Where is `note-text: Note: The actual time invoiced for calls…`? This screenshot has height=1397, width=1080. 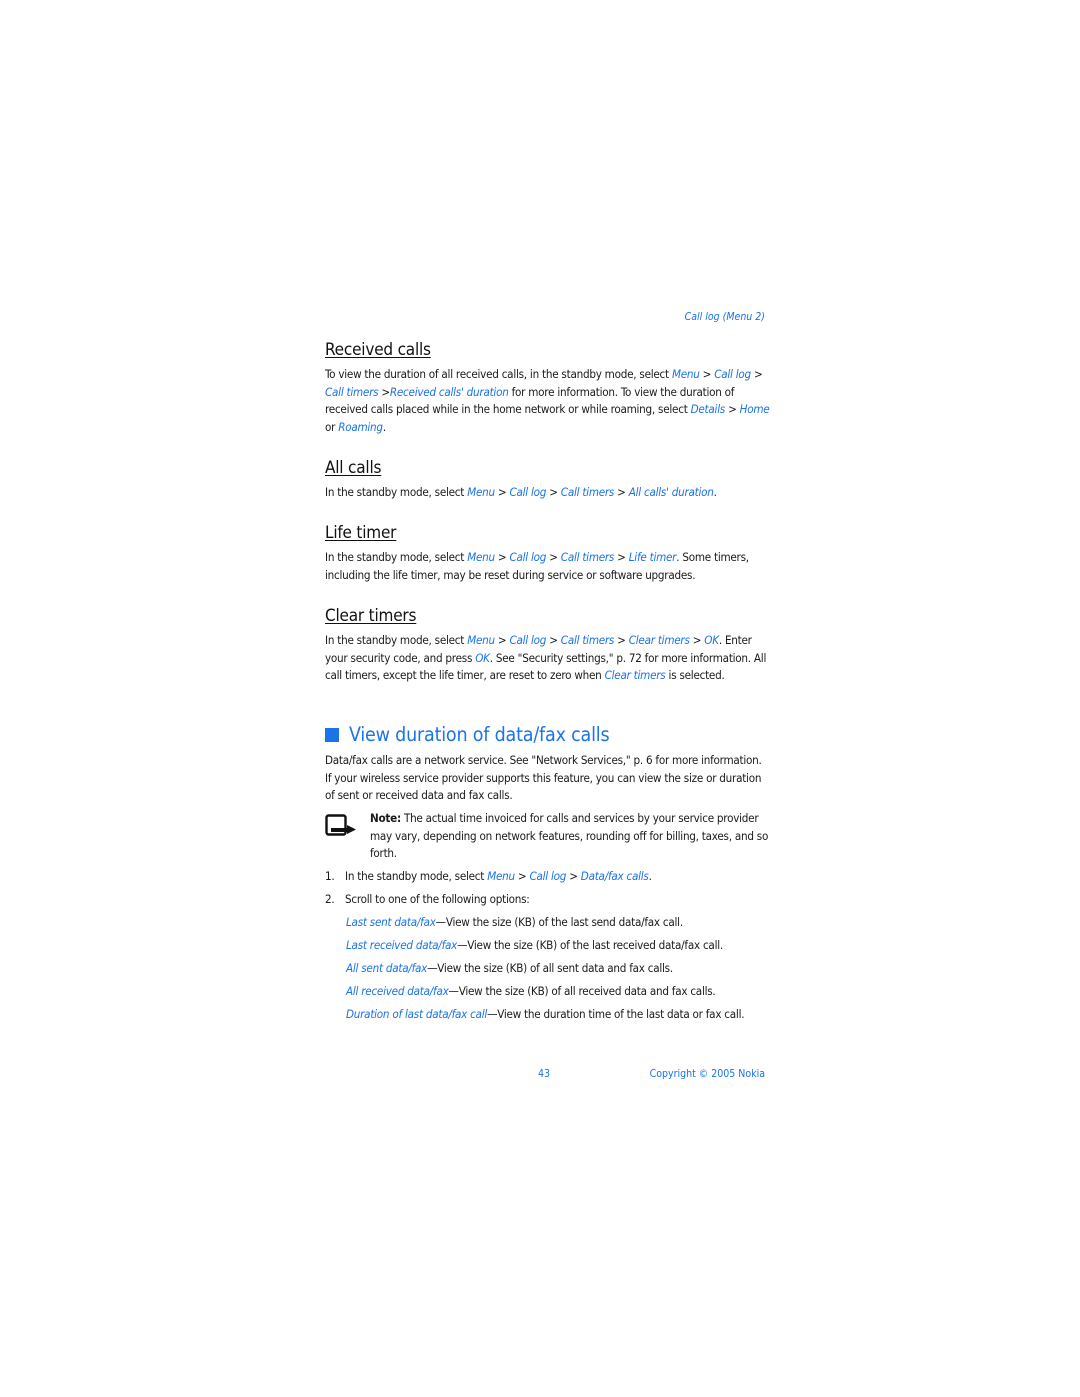
note-text: Note: The actual time invoiced for calls… is located at coordinates (570, 836).